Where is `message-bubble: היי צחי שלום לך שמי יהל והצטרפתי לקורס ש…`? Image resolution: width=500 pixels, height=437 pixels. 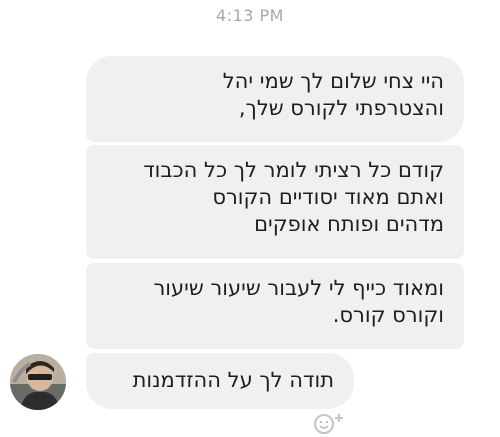
message-bubble: היי צחי שלום לך שמי יהל והצטרפתי לקורס ש… is located at coordinates (275, 99).